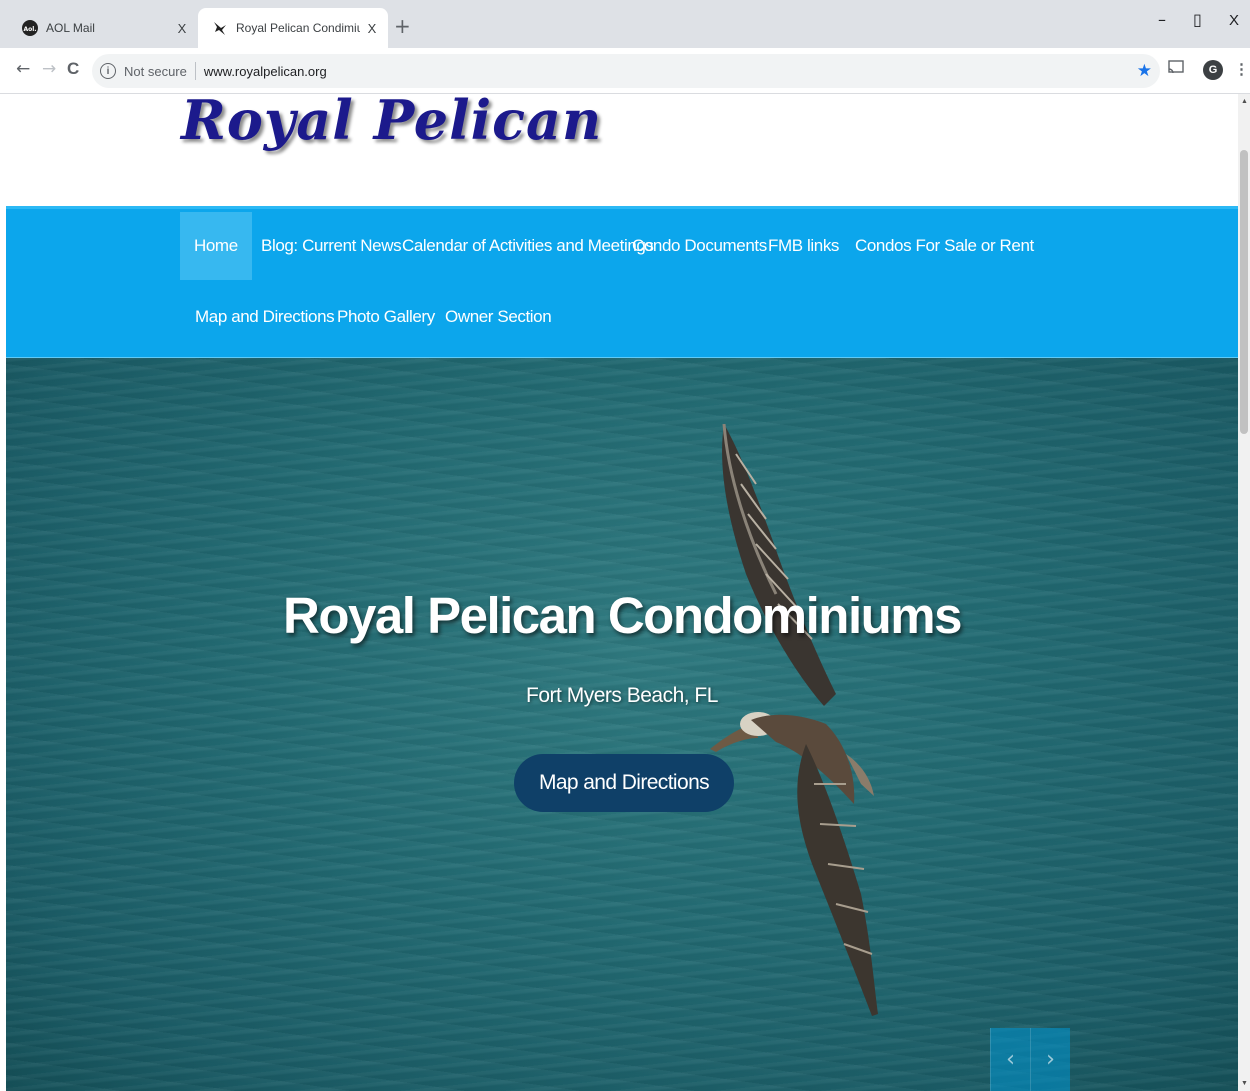  What do you see at coordinates (155, 71) in the screenshot?
I see `security-label: Not secure` at bounding box center [155, 71].